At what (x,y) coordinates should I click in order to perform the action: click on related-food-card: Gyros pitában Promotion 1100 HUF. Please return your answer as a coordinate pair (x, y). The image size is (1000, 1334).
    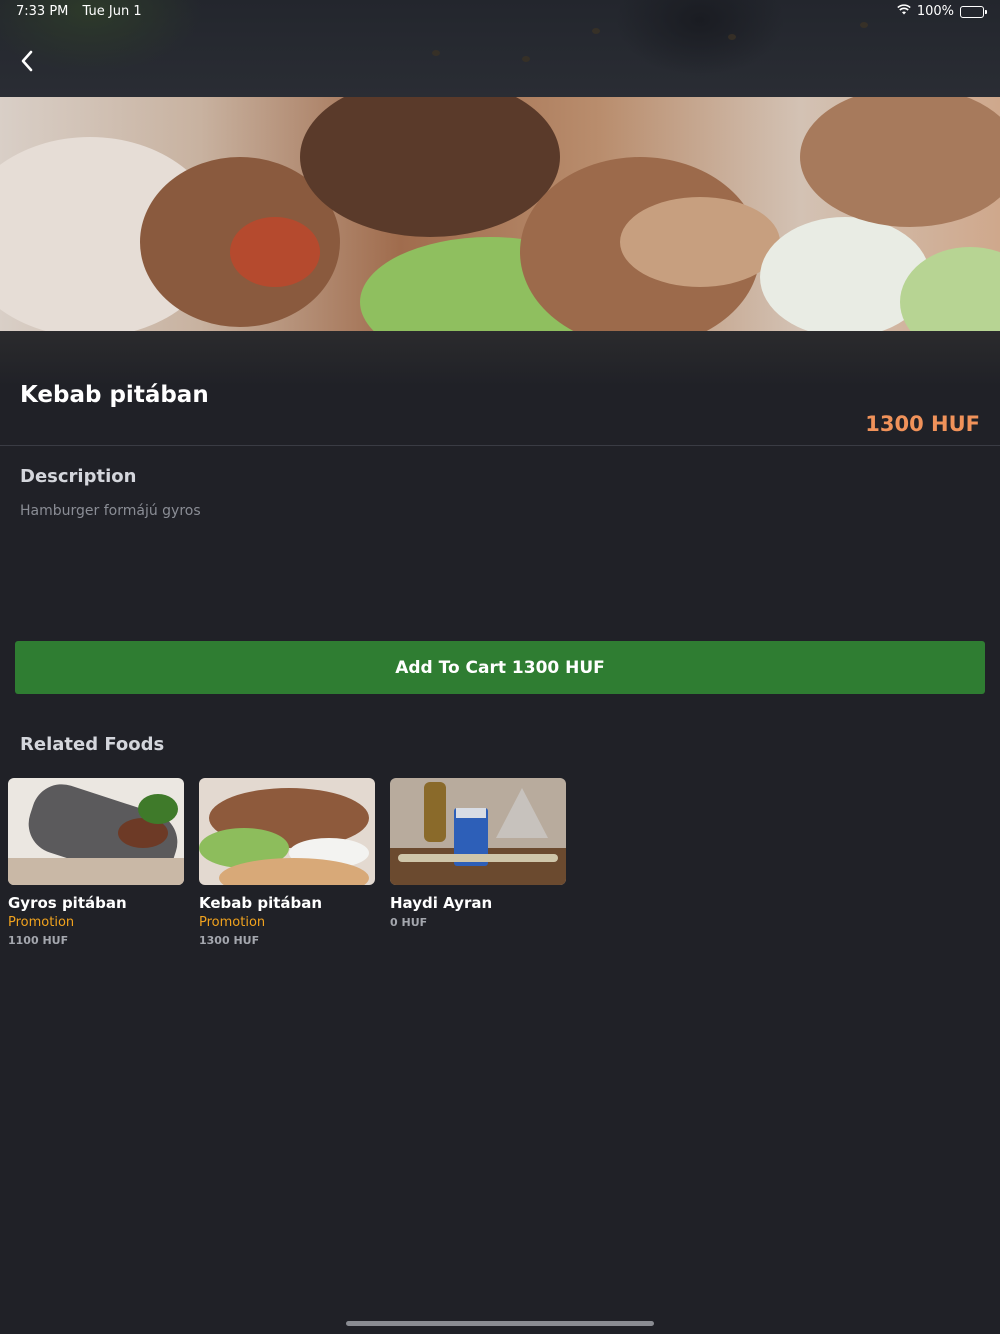
    Looking at the image, I should click on (96, 862).